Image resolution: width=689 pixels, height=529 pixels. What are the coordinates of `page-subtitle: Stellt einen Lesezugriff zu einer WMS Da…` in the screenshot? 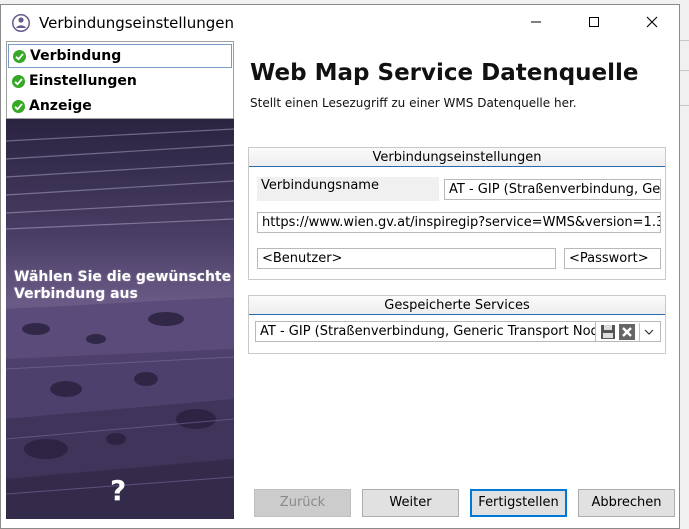 It's located at (413, 103).